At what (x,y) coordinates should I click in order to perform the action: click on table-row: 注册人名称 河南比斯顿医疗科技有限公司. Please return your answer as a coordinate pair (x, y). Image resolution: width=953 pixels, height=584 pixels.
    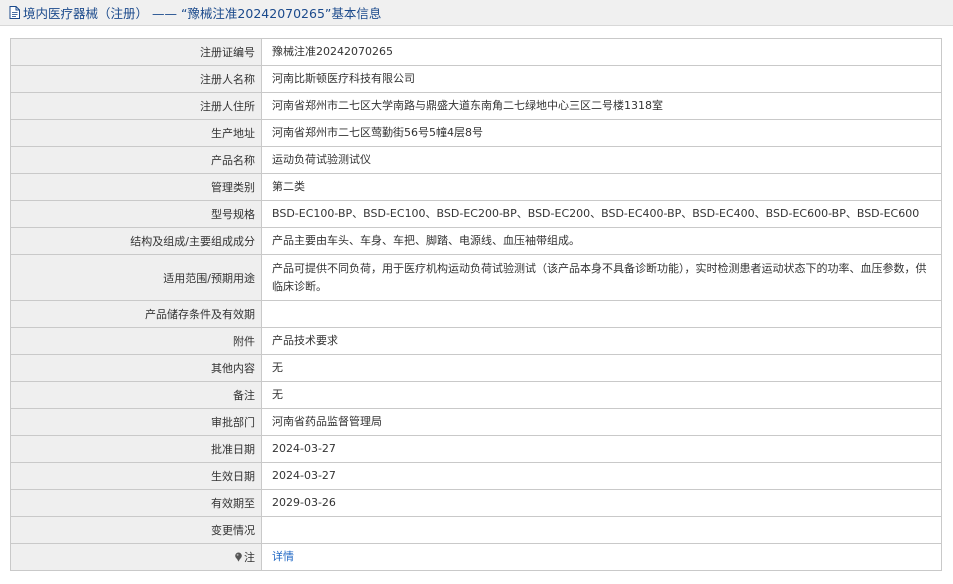
    Looking at the image, I should click on (476, 79).